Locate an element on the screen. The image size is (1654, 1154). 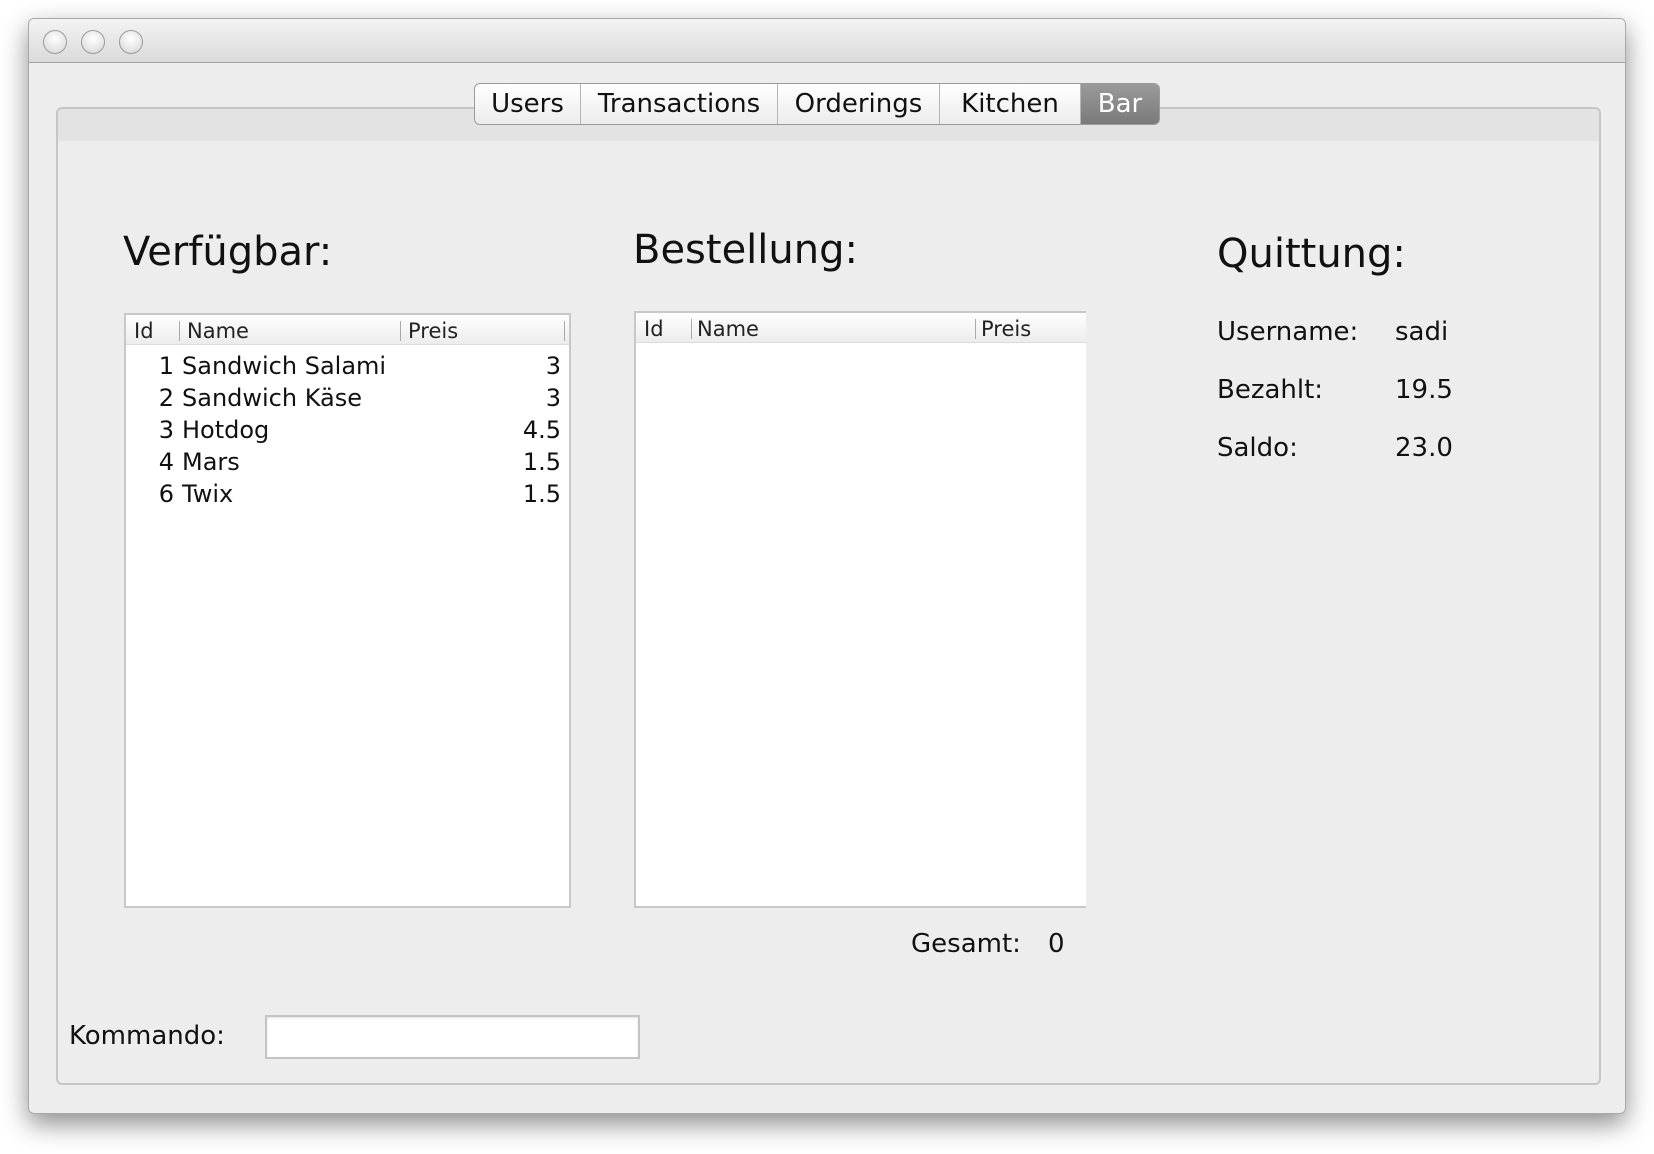
table-row: 1 Sandwich Salami 3 is located at coordinates (347, 367).